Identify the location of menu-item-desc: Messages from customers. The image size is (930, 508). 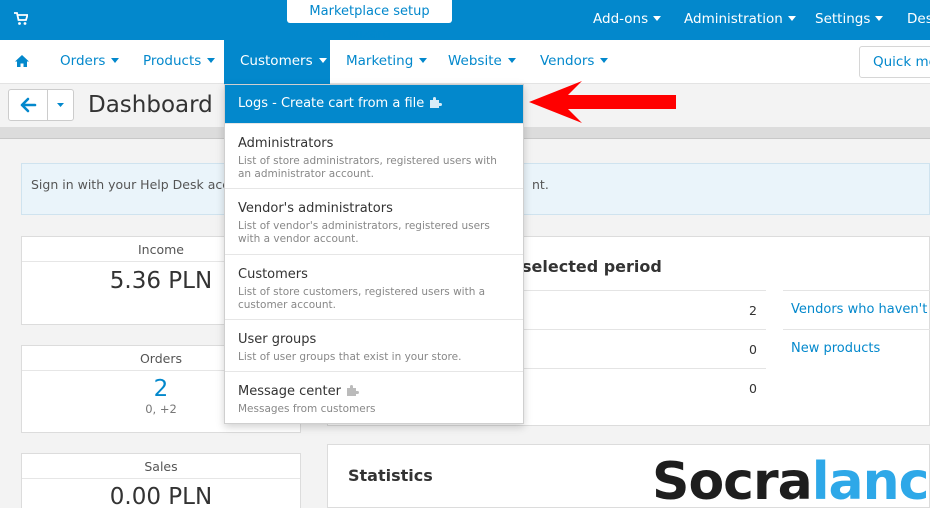
(307, 409).